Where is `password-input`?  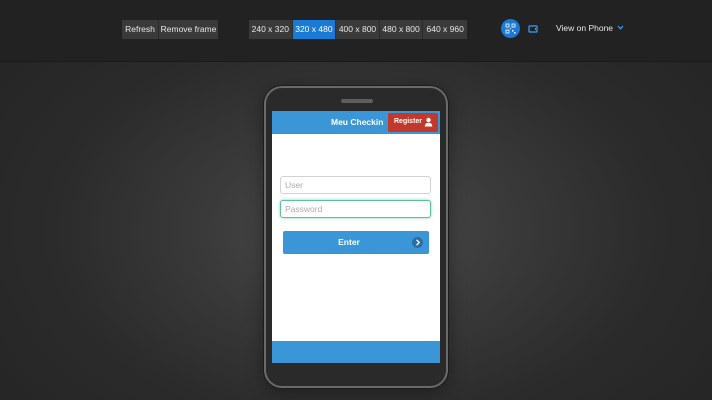
password-input is located at coordinates (355, 209).